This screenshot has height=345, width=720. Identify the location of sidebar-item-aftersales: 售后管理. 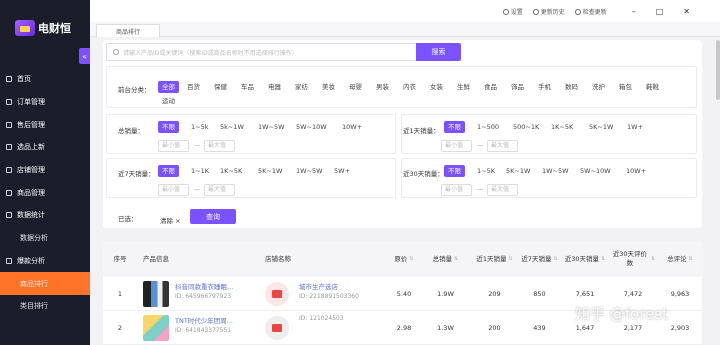
(45, 124).